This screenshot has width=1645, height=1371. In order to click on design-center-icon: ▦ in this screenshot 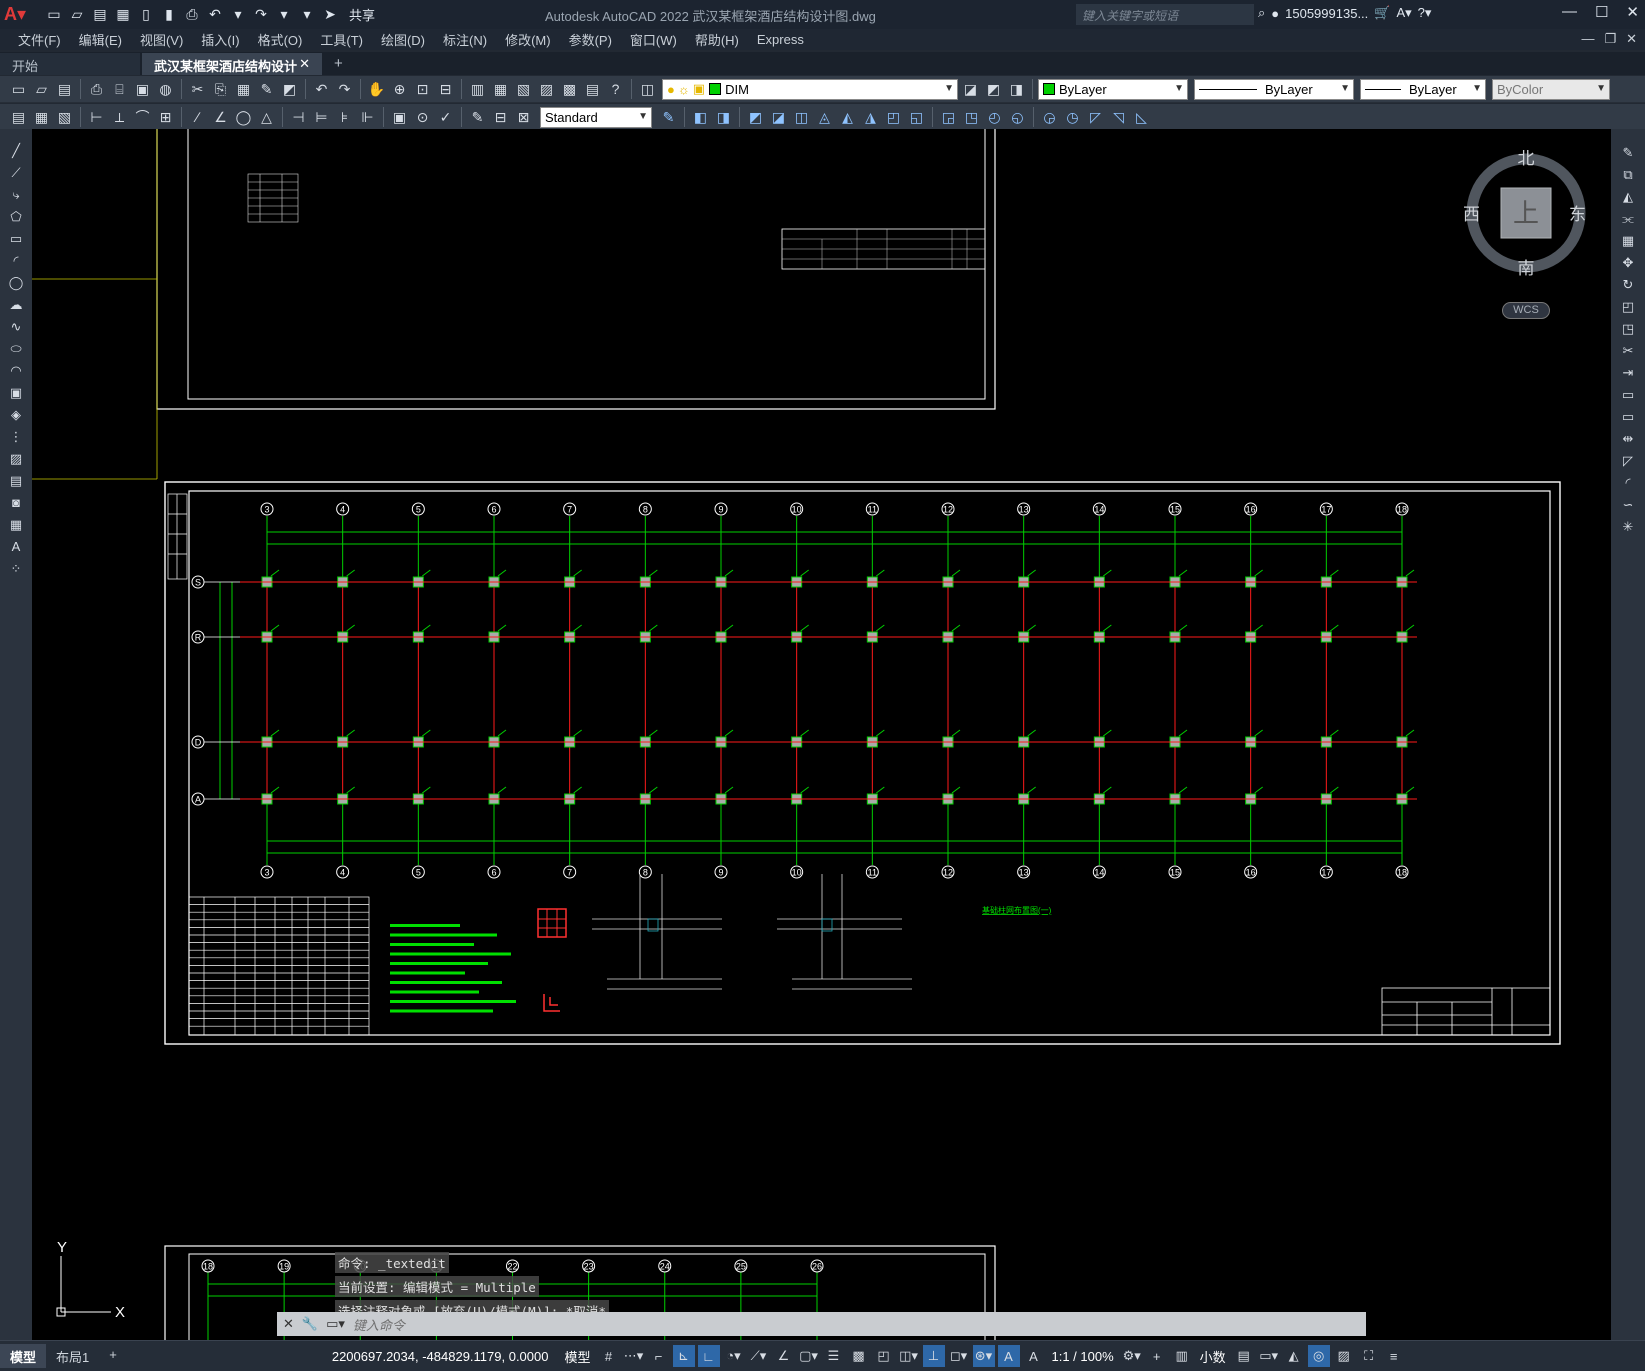, I will do `click(500, 89)`.